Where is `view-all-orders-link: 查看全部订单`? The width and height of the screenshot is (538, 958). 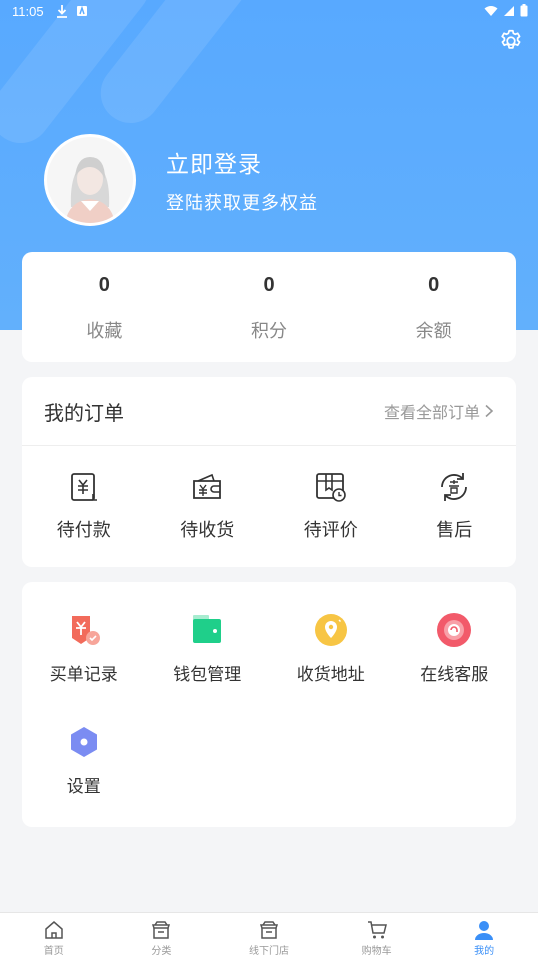 view-all-orders-link: 查看全部订单 is located at coordinates (439, 411).